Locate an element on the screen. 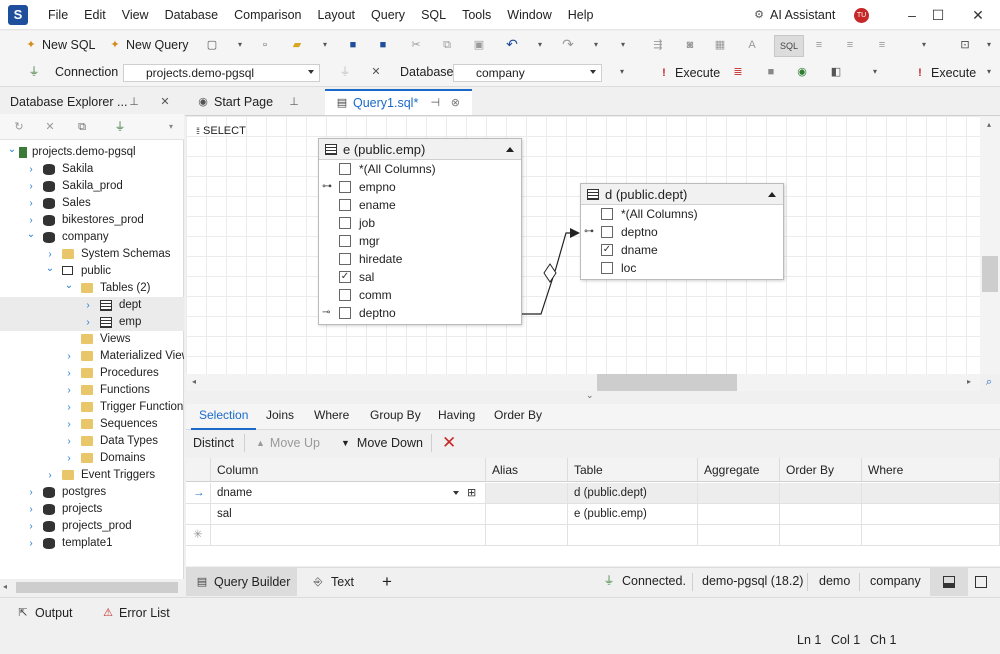  tree-item: › emp is located at coordinates (92, 322).